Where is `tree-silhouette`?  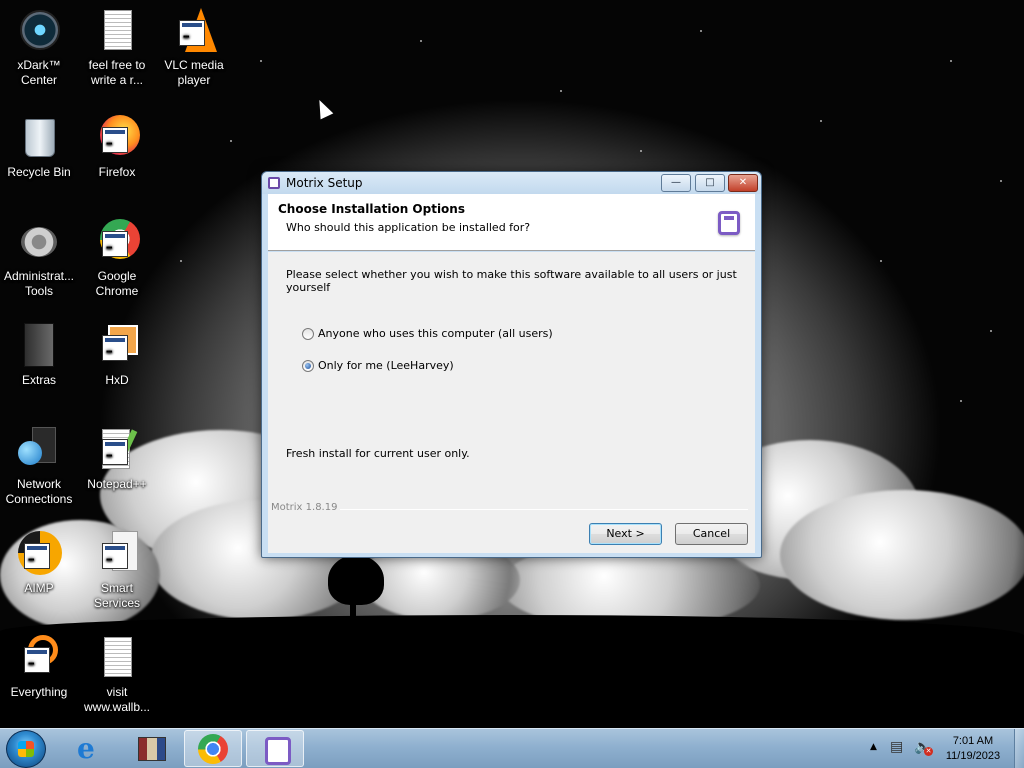 tree-silhouette is located at coordinates (356, 580).